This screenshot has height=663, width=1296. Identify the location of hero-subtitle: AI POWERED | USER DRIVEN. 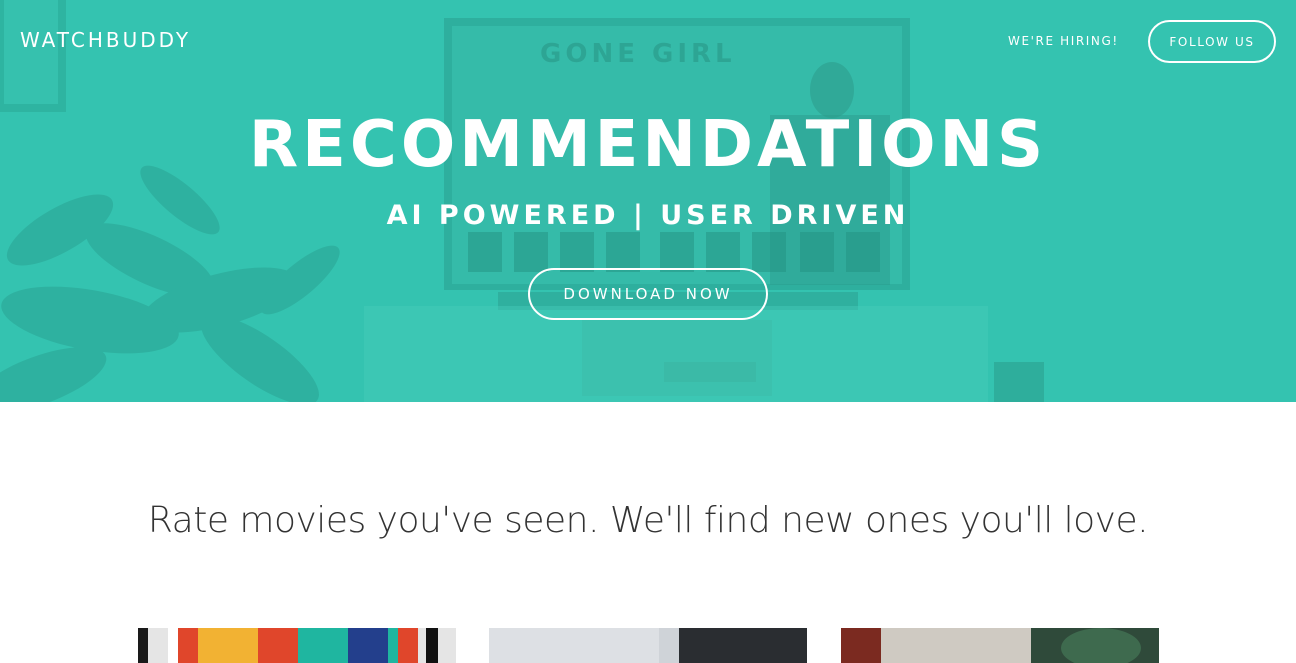
(648, 215).